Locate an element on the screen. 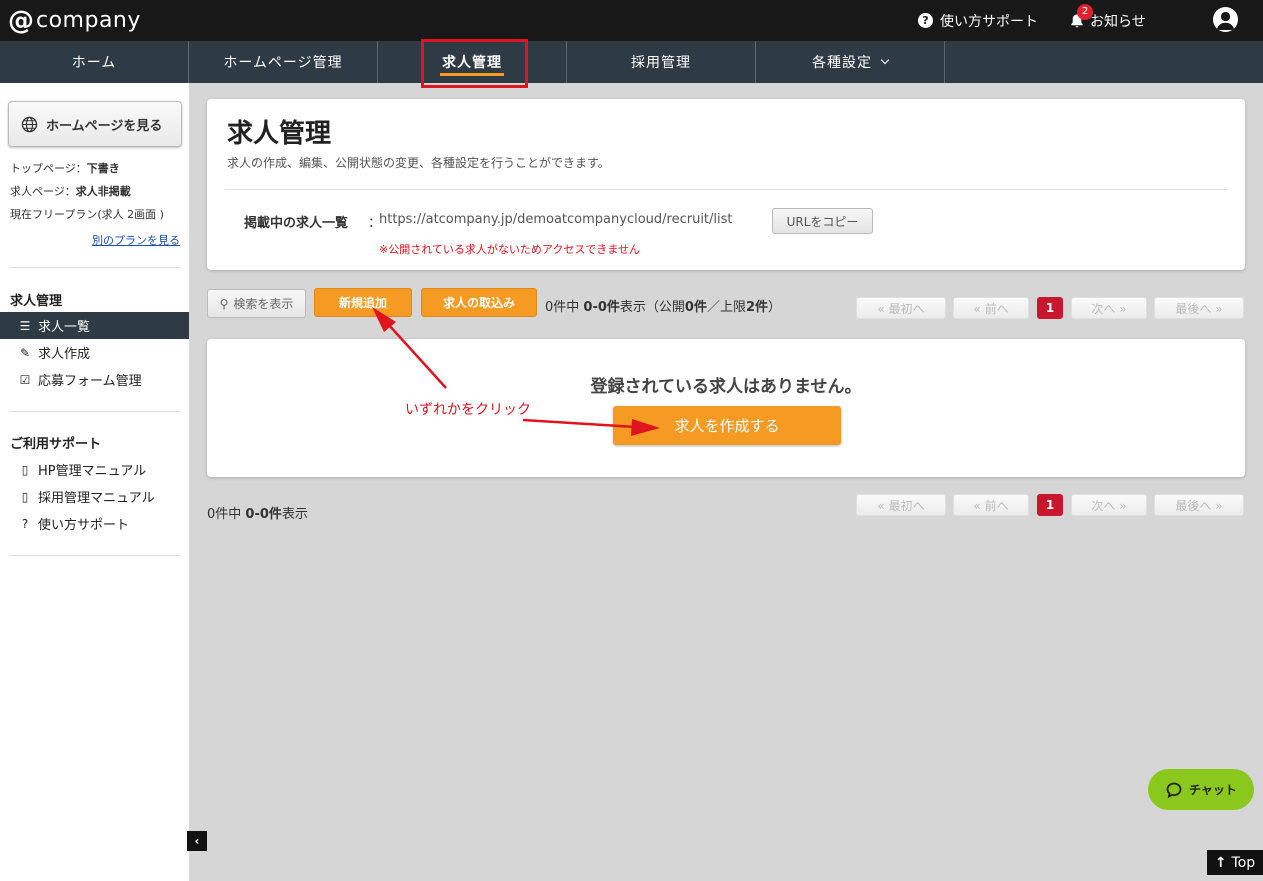 This screenshot has width=1263, height=881. count-prefix: 0件中 is located at coordinates (564, 307).